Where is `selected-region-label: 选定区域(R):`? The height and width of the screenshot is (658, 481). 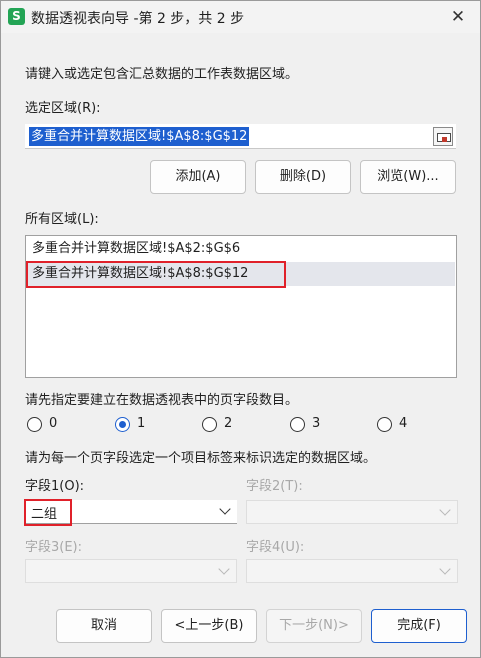 selected-region-label: 选定区域(R): is located at coordinates (63, 108).